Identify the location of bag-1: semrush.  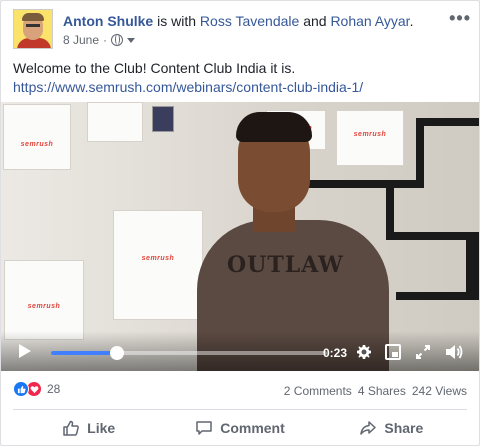
(37, 137).